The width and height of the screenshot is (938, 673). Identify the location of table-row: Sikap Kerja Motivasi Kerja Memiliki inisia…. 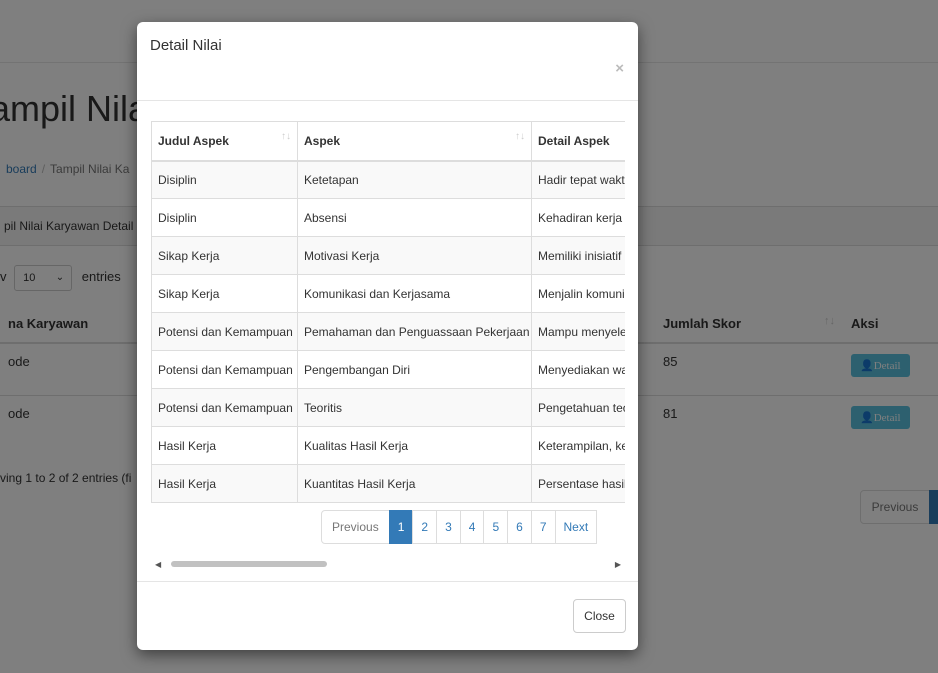
(388, 255).